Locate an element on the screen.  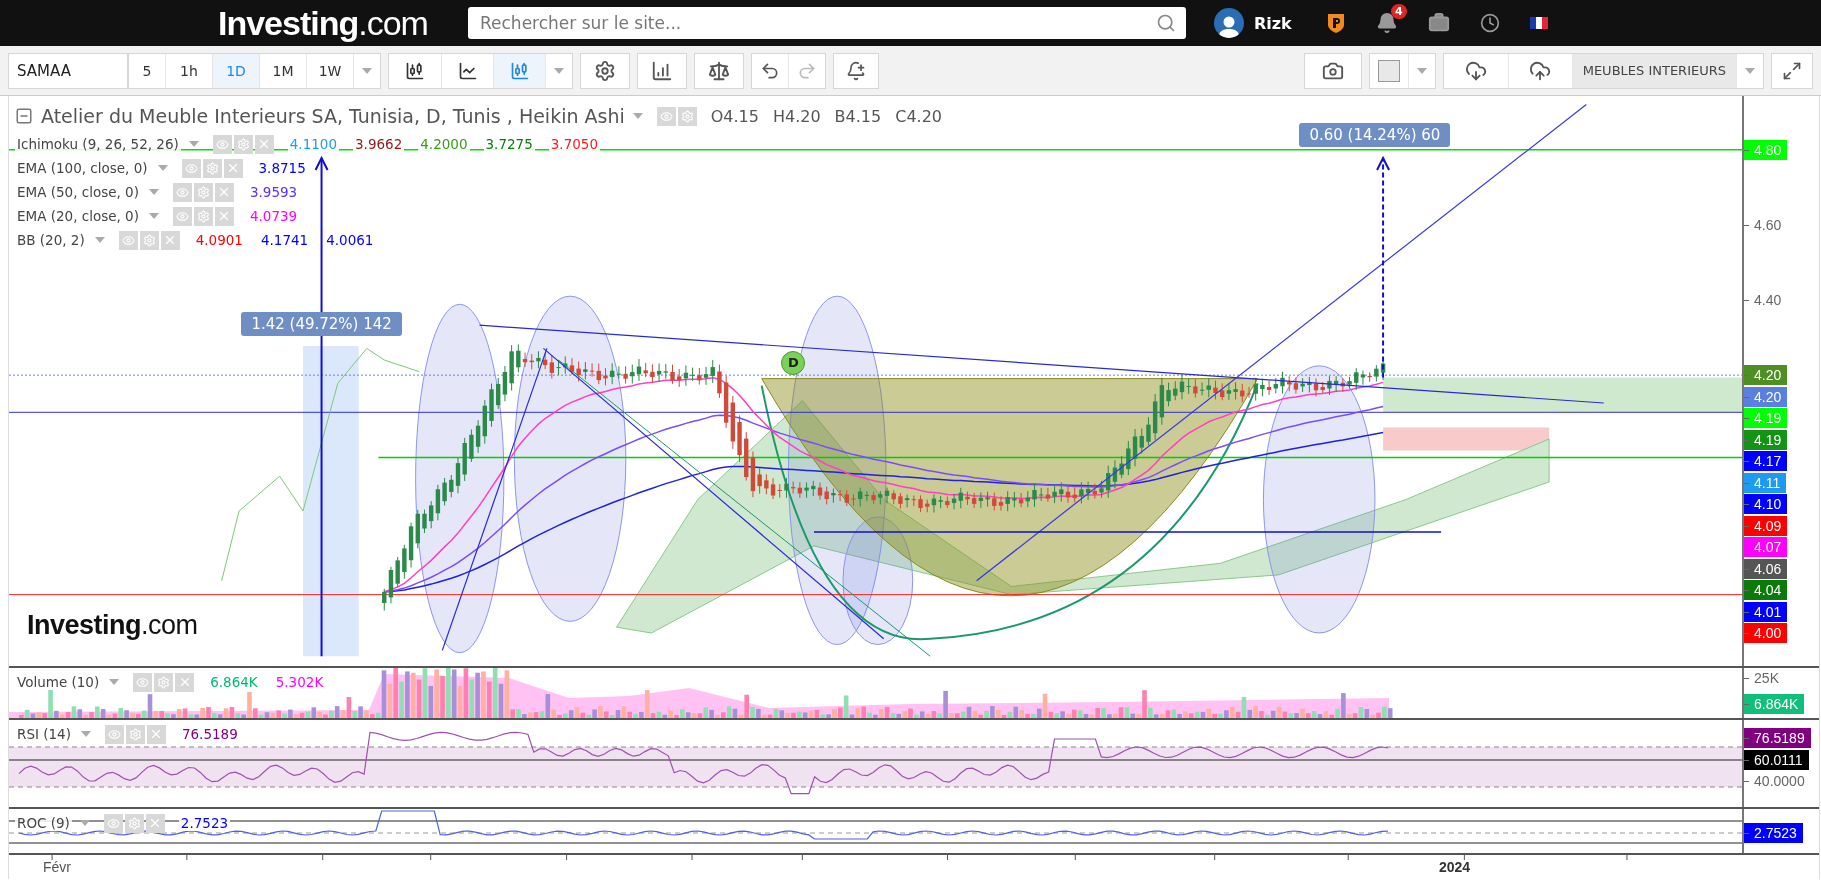
price-tag: 6.864K is located at coordinates (1774, 704).